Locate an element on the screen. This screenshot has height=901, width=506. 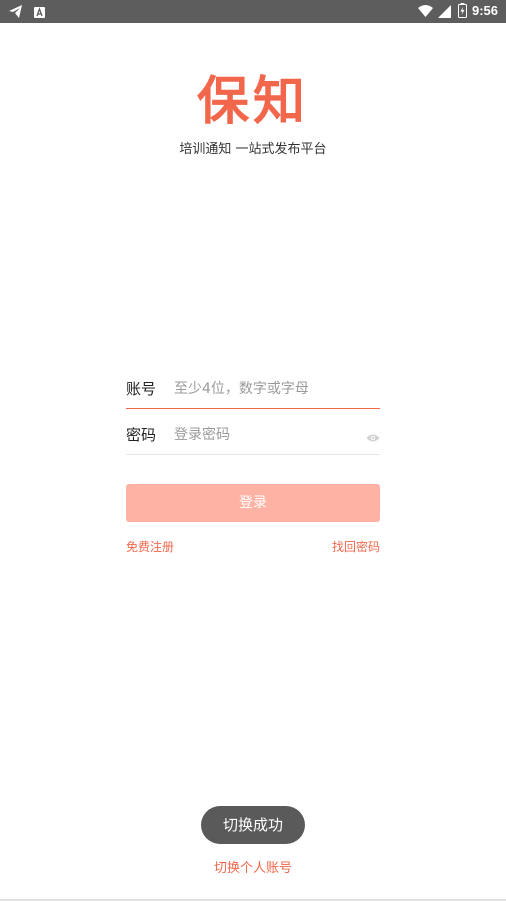
account-input is located at coordinates (269, 389).